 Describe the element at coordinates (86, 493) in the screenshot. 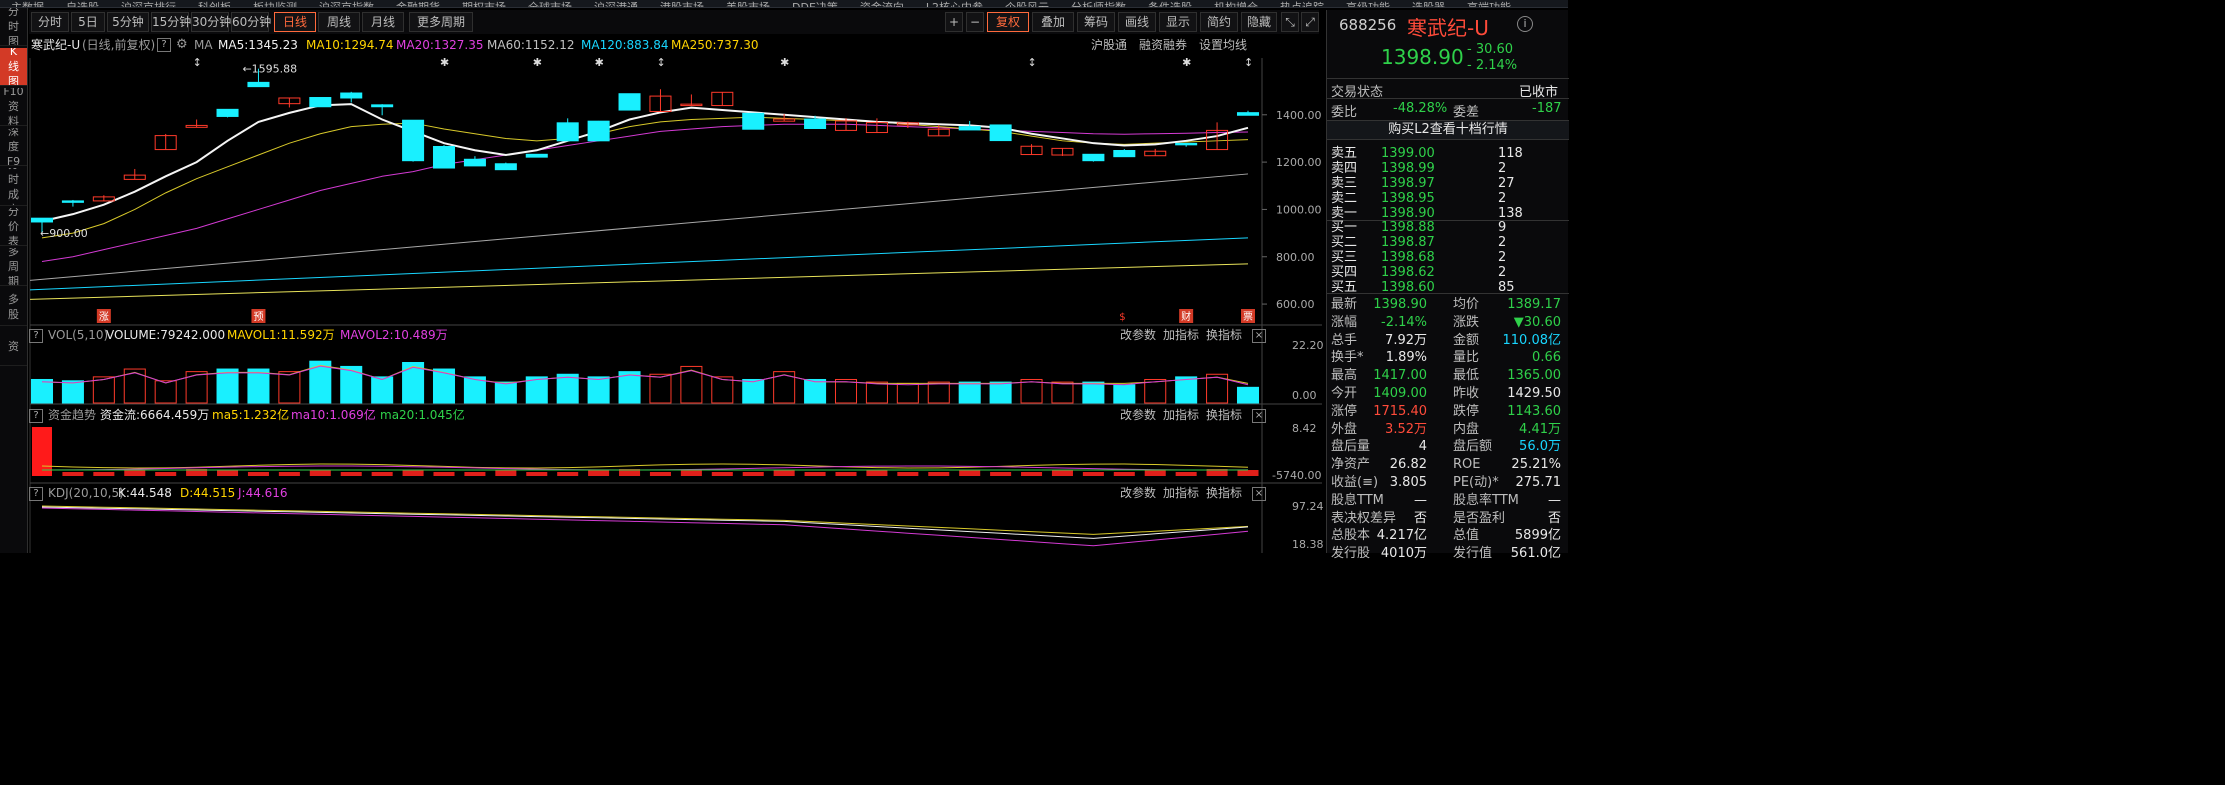

I see `kdj-name: KDJ(20,10,5)` at that location.